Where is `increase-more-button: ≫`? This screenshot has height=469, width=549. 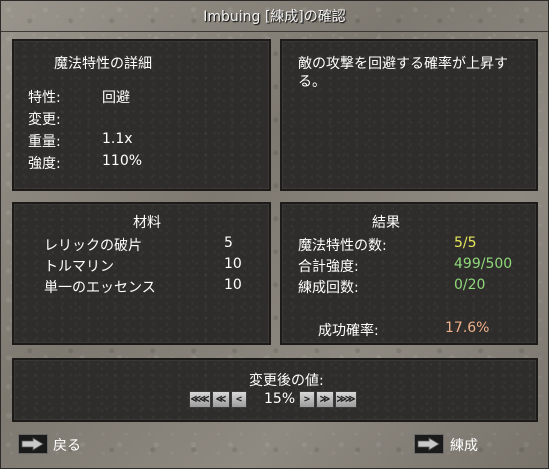 increase-more-button: ≫ is located at coordinates (325, 399).